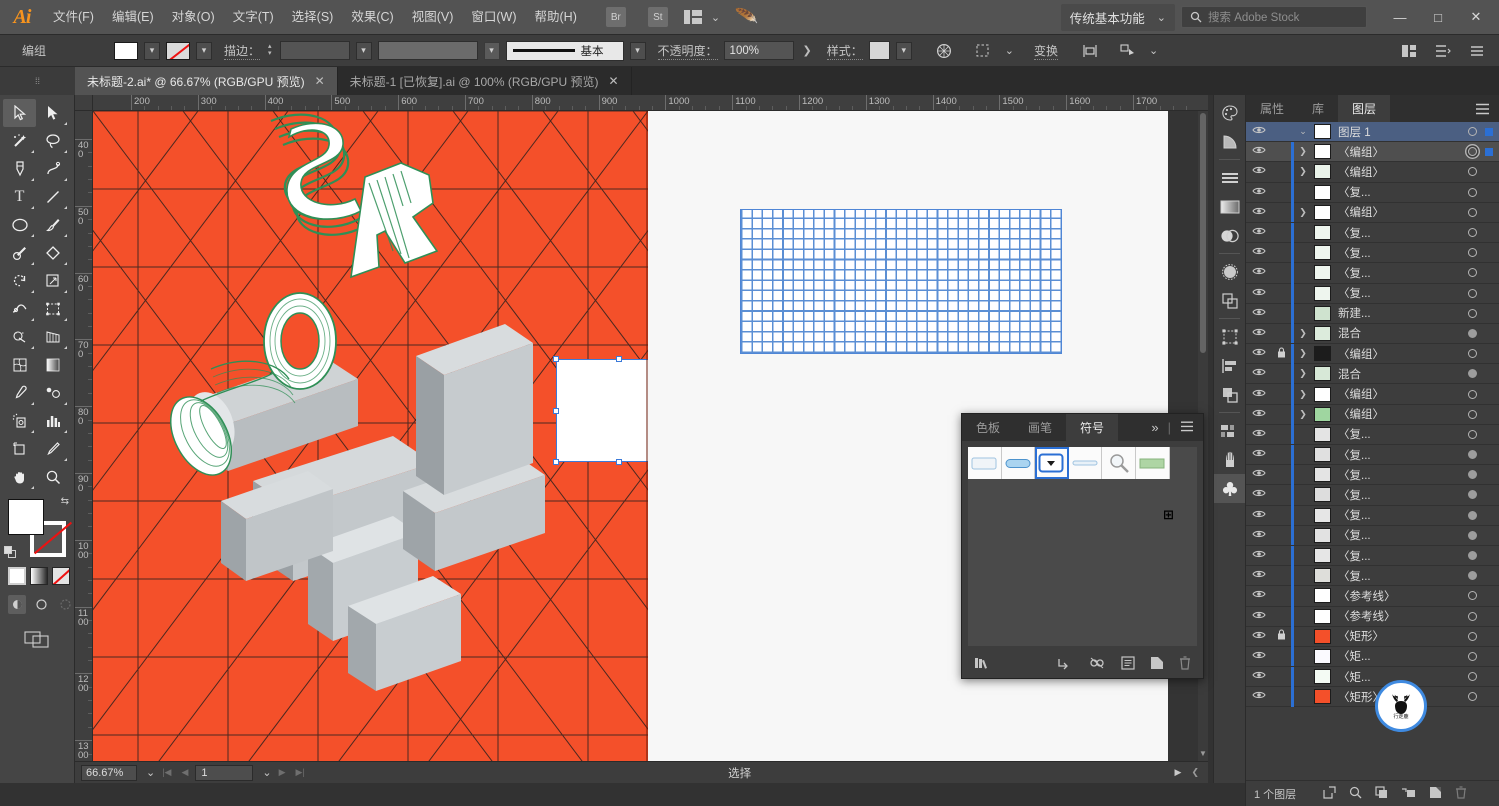 This screenshot has width=1499, height=806. Describe the element at coordinates (19, 477) in the screenshot. I see `hand-tool` at that location.